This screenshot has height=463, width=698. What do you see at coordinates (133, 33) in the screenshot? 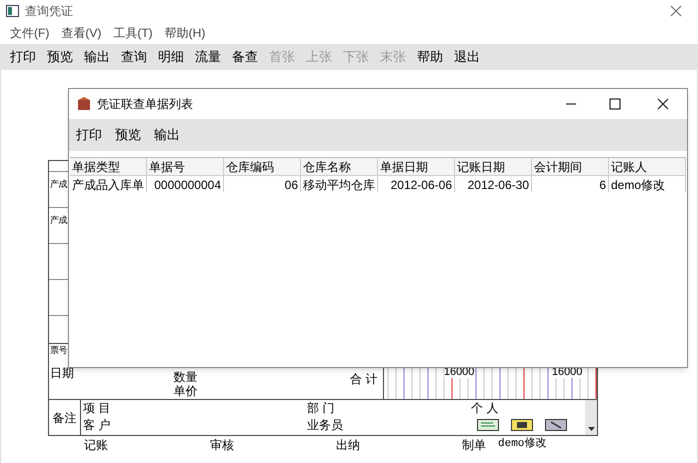
I see `menu-item: 工具(T)` at bounding box center [133, 33].